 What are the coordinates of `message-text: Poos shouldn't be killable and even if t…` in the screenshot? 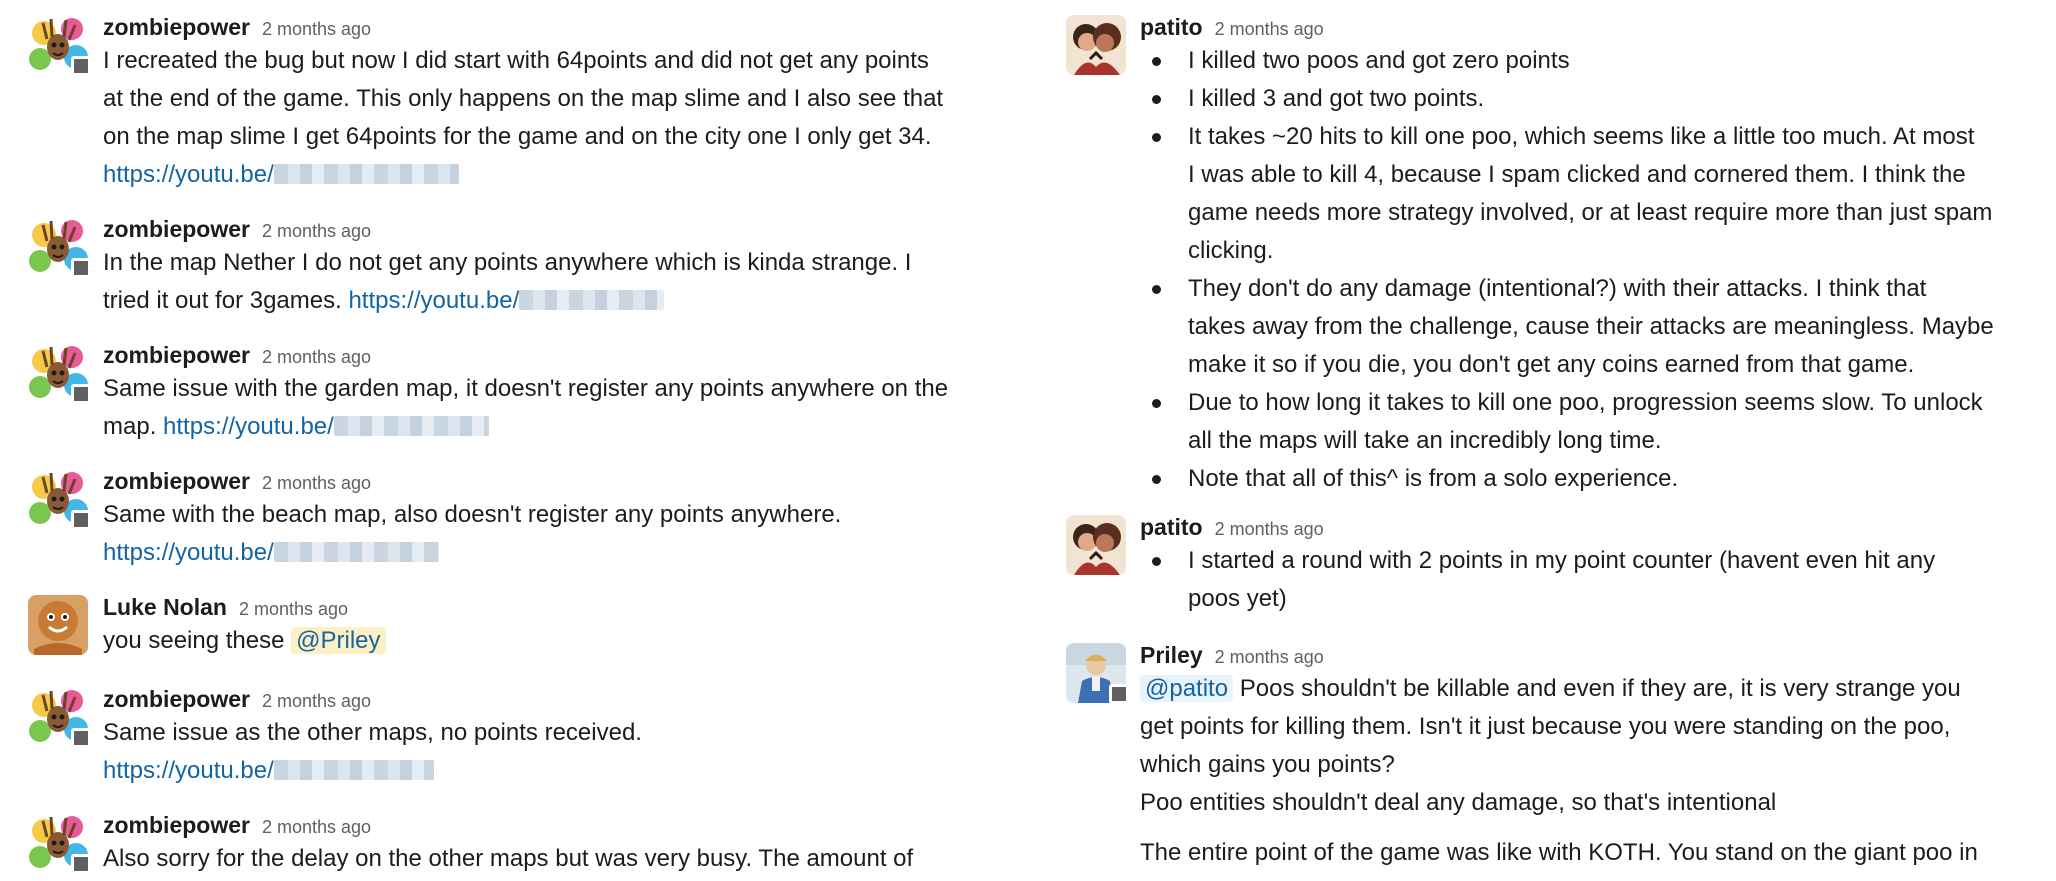 It's located at (1600, 688).